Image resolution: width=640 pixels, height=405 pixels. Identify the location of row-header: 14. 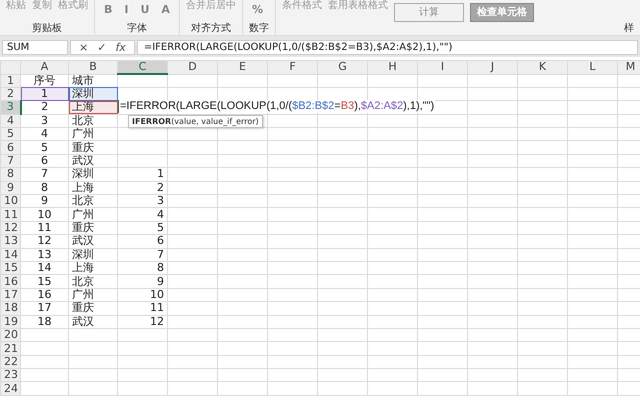
(10, 255).